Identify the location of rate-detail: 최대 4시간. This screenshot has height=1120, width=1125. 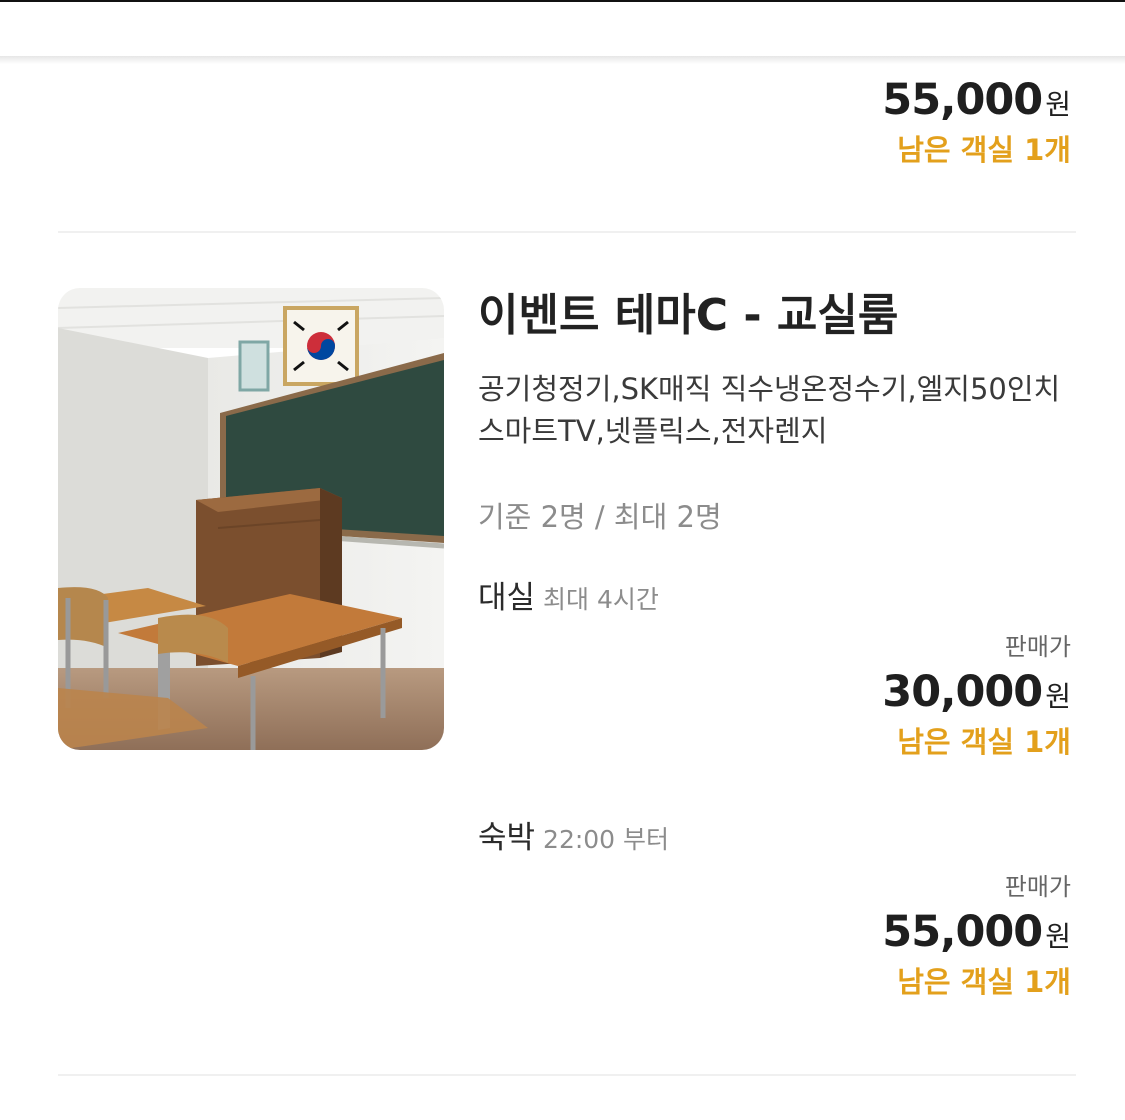
(601, 599).